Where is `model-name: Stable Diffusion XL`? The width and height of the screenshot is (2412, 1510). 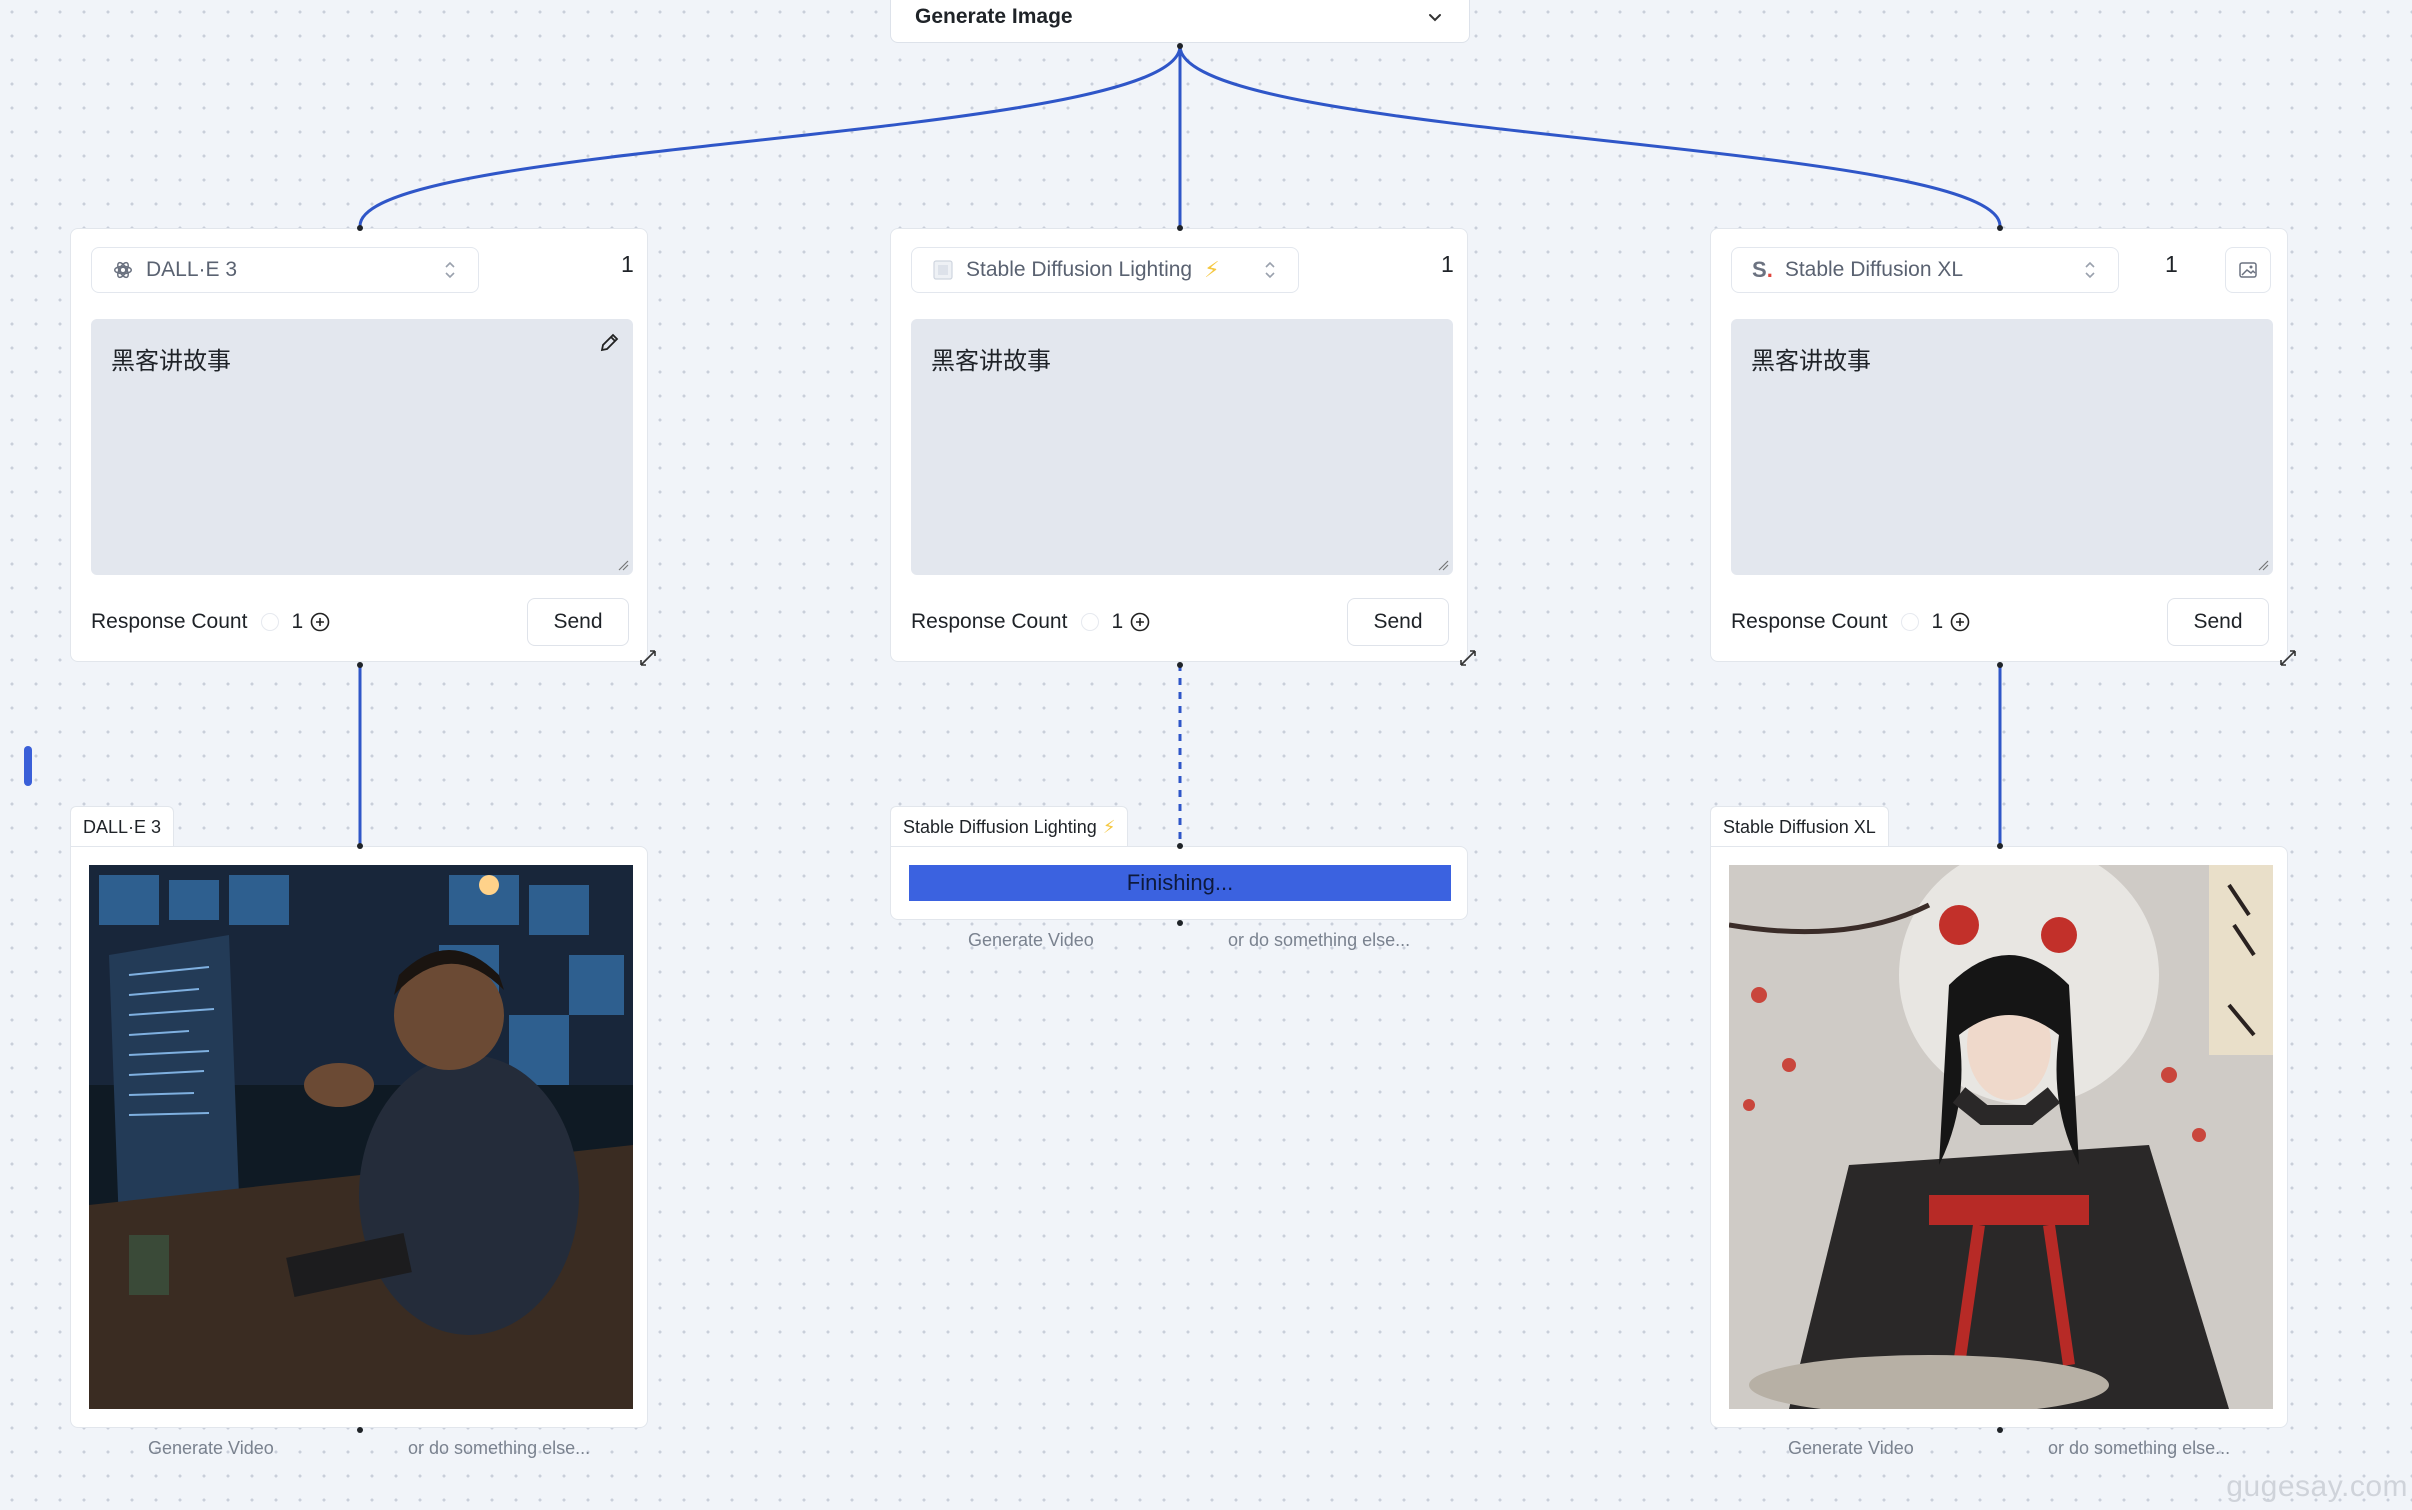
model-name: Stable Diffusion XL is located at coordinates (1874, 269).